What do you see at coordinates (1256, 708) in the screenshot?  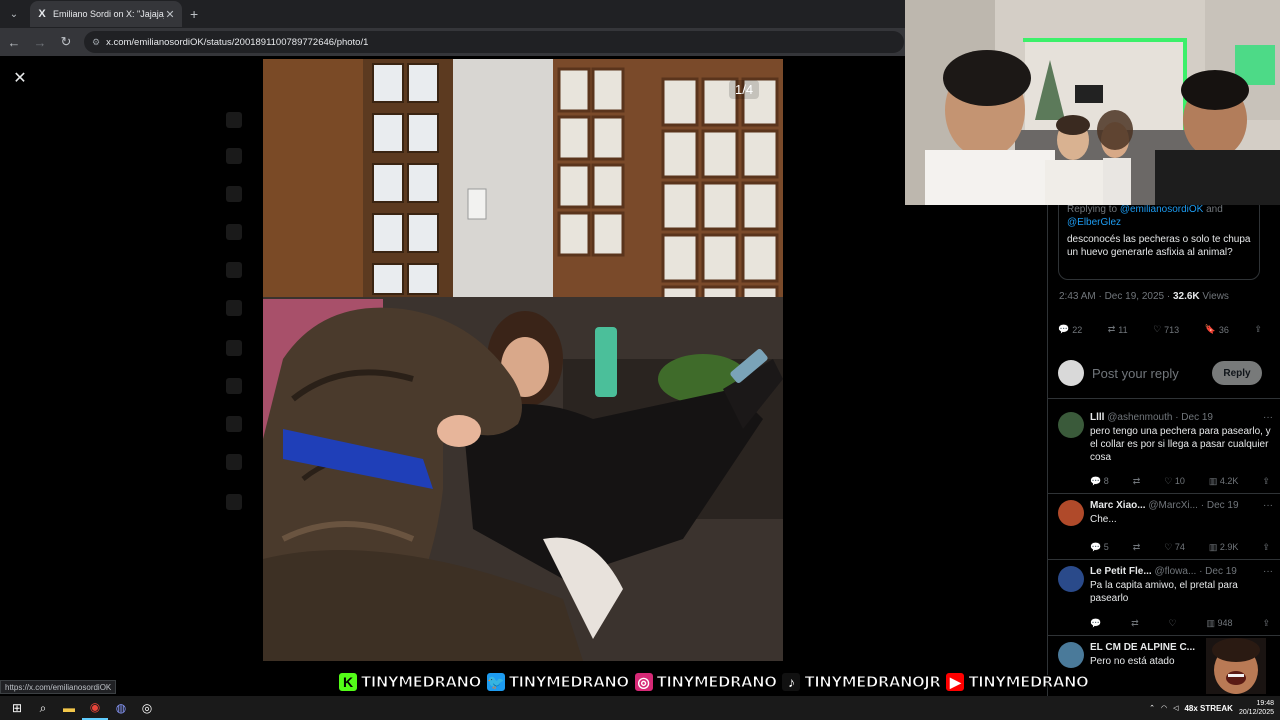 I see `clock: 19:48 20/12/2025` at bounding box center [1256, 708].